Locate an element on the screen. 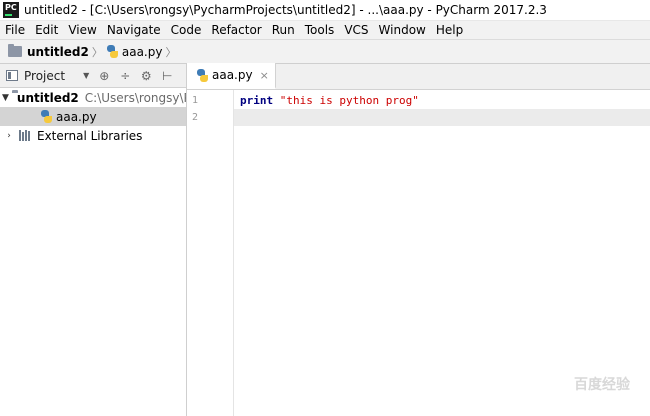 The width and height of the screenshot is (650, 416). breadcrumb-file: aaa.py is located at coordinates (142, 52).